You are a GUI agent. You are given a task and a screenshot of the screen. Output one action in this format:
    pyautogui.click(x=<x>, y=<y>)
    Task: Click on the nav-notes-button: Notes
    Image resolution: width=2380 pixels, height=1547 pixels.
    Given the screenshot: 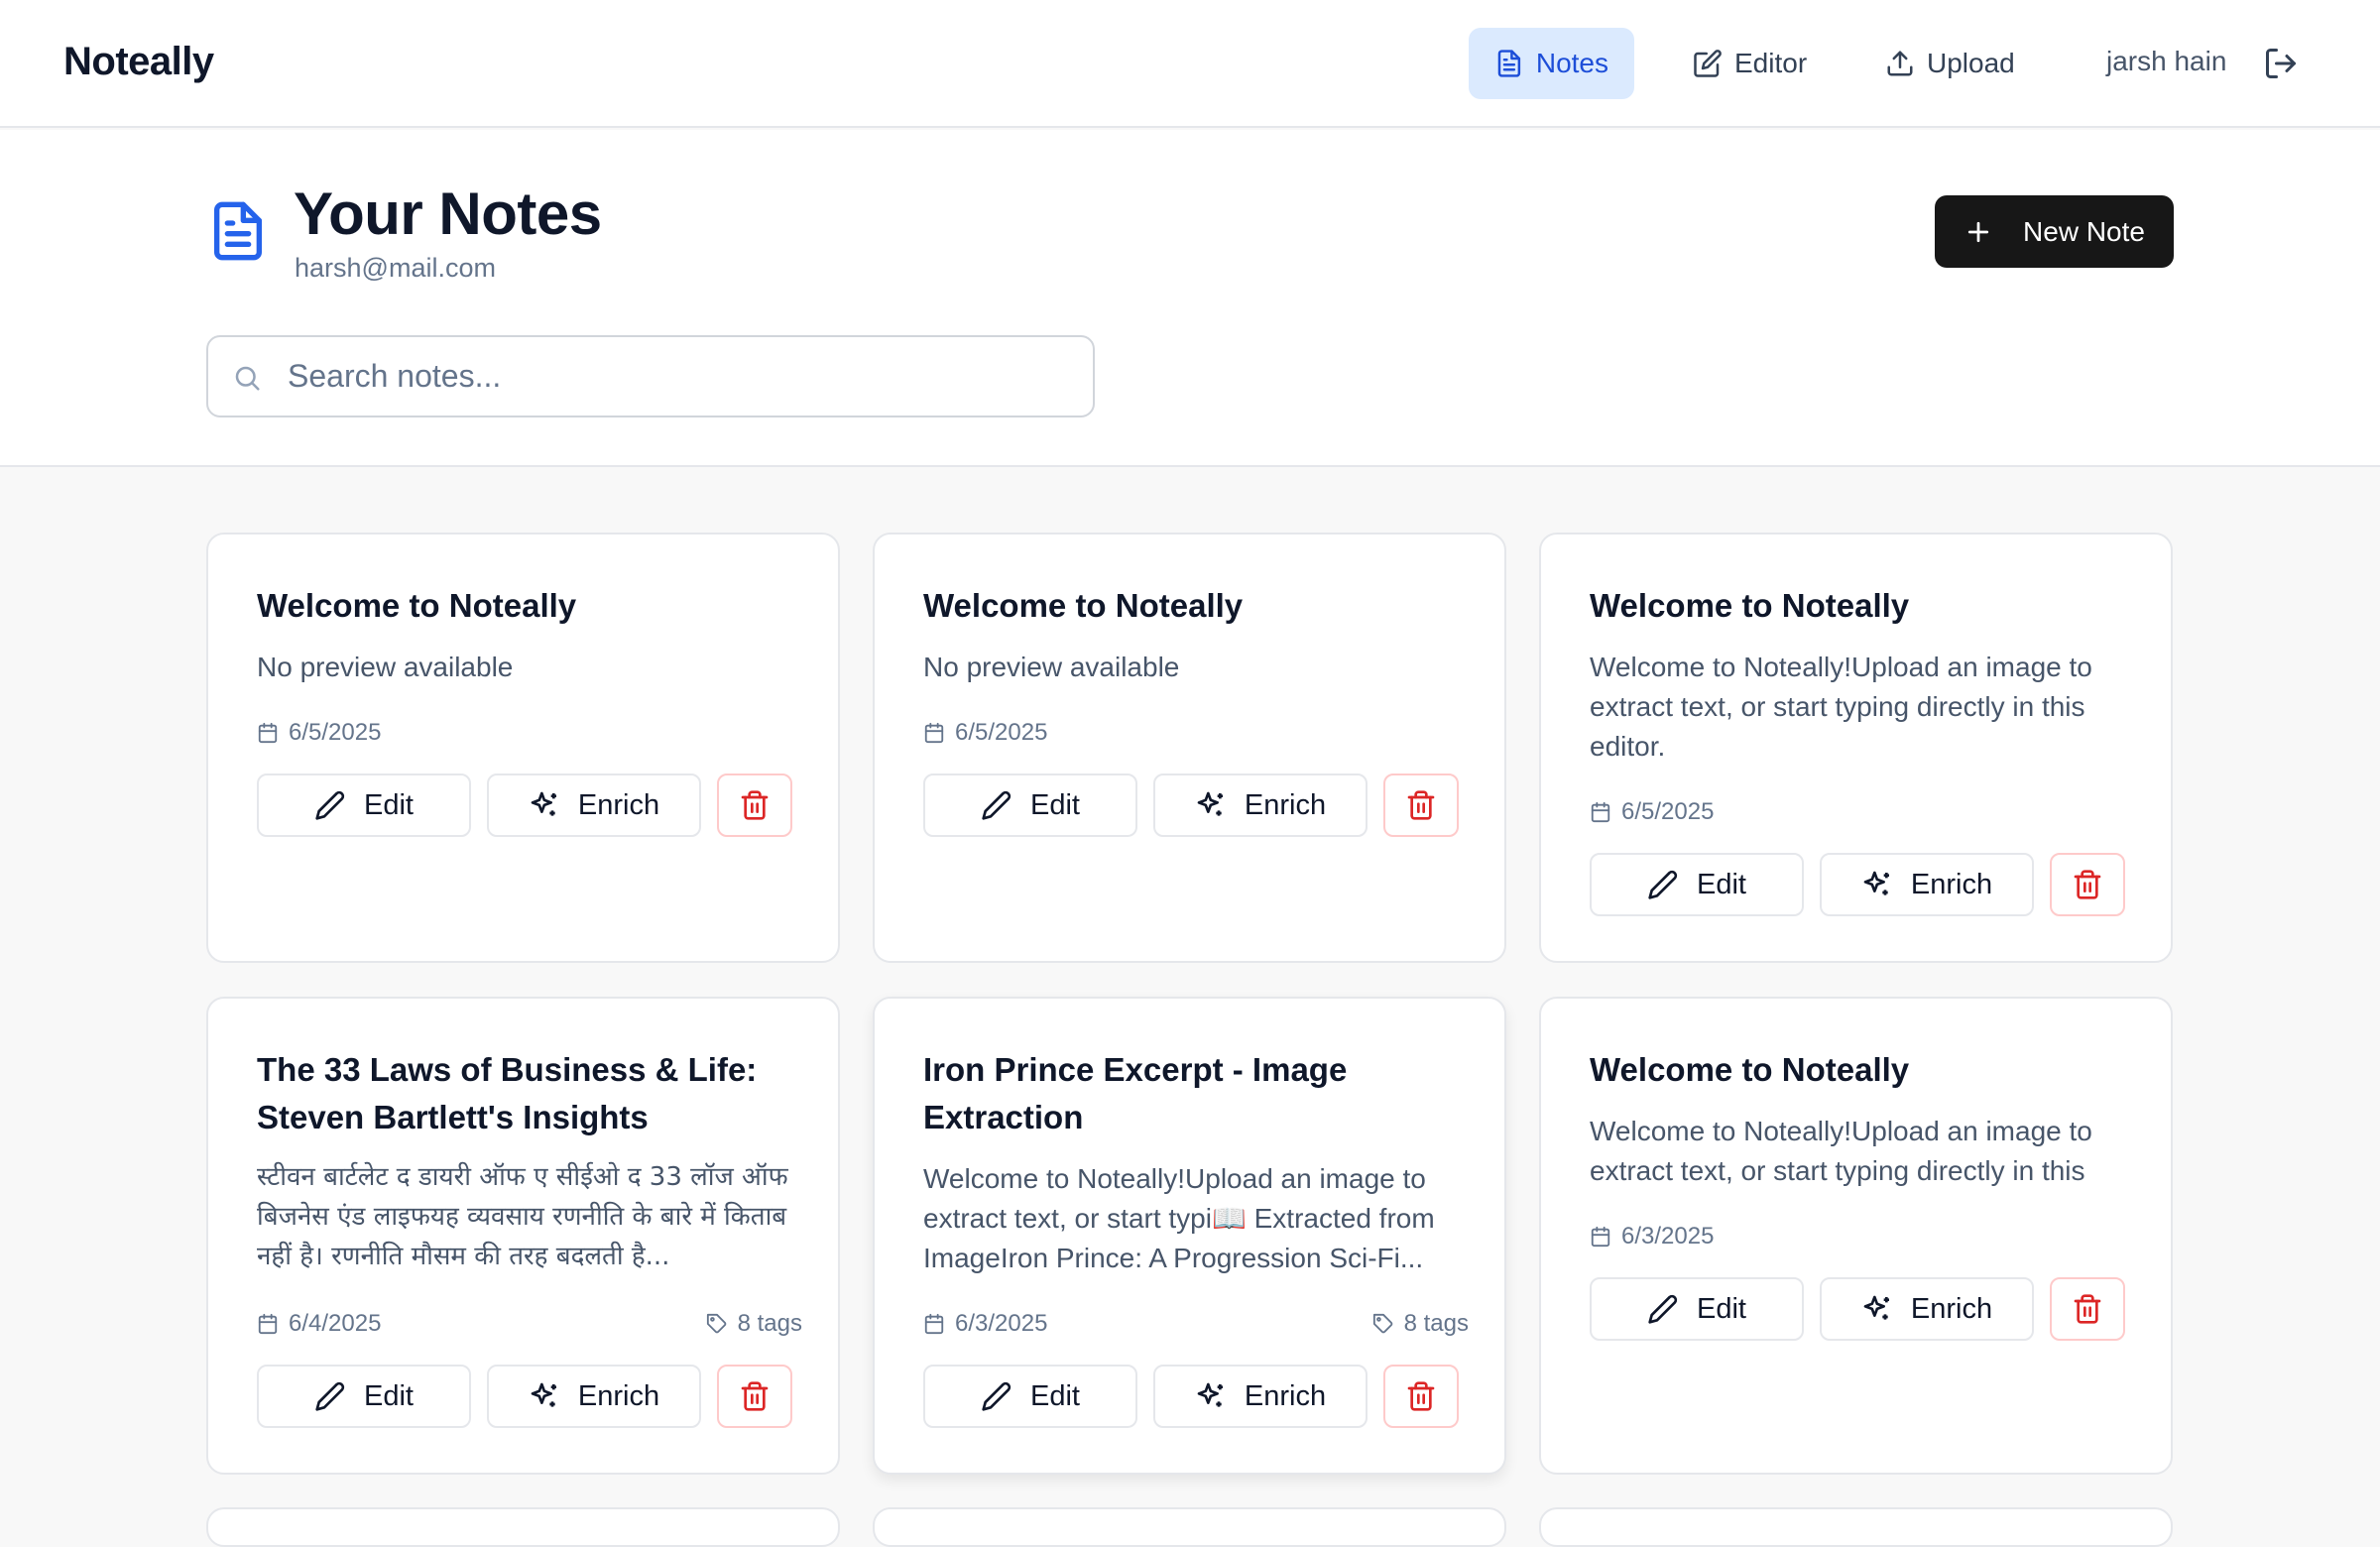 What is the action you would take?
    pyautogui.click(x=1551, y=63)
    